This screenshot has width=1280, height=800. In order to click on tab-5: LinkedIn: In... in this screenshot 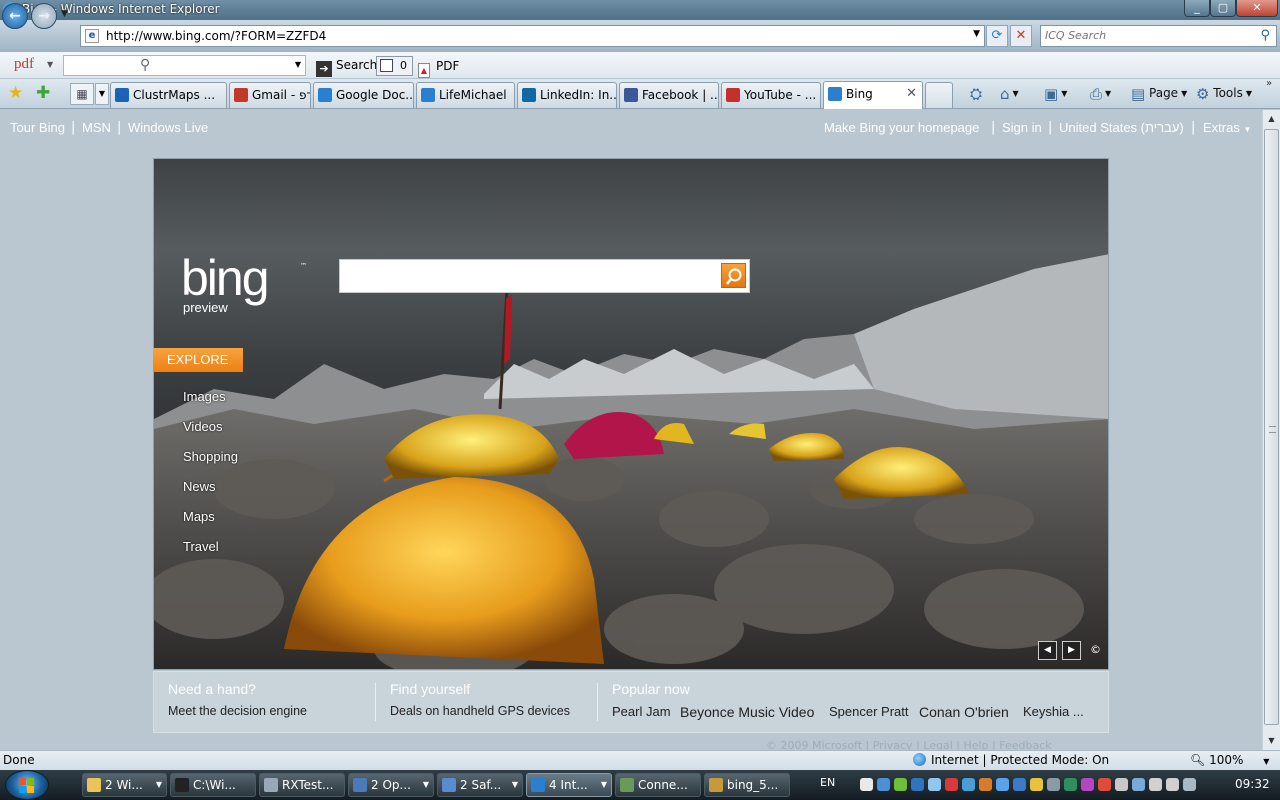, I will do `click(567, 95)`.